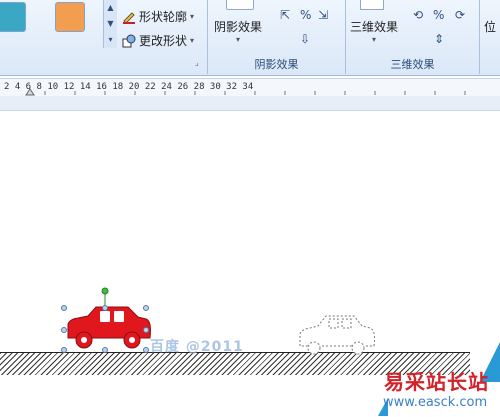  I want to click on scroll-down-icon: ▼, so click(110, 24).